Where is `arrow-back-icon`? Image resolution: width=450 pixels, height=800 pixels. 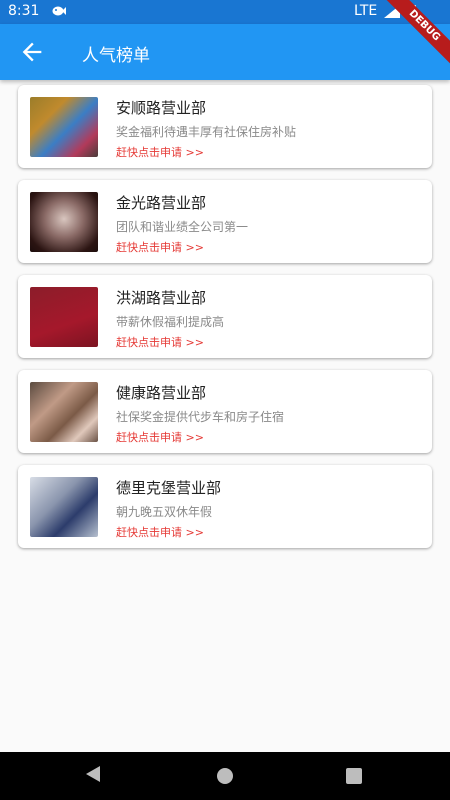 arrow-back-icon is located at coordinates (32, 52).